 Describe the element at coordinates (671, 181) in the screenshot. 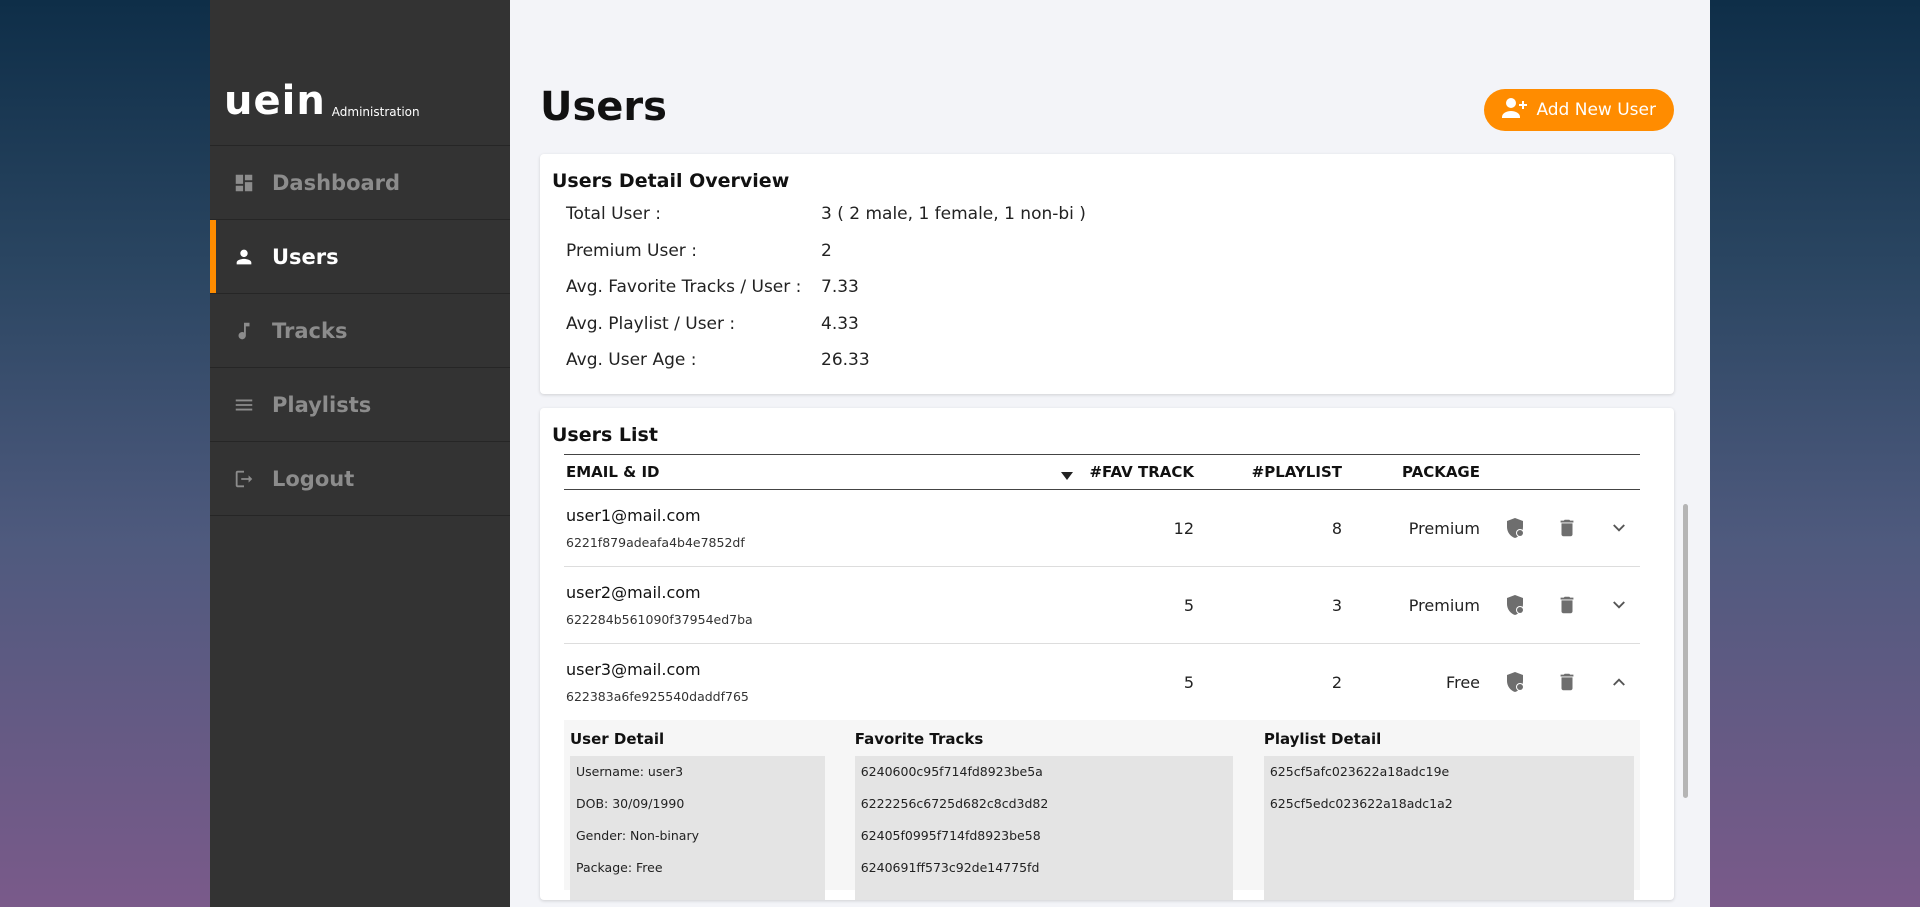

I see `overview-title: Users Detail Overview` at that location.